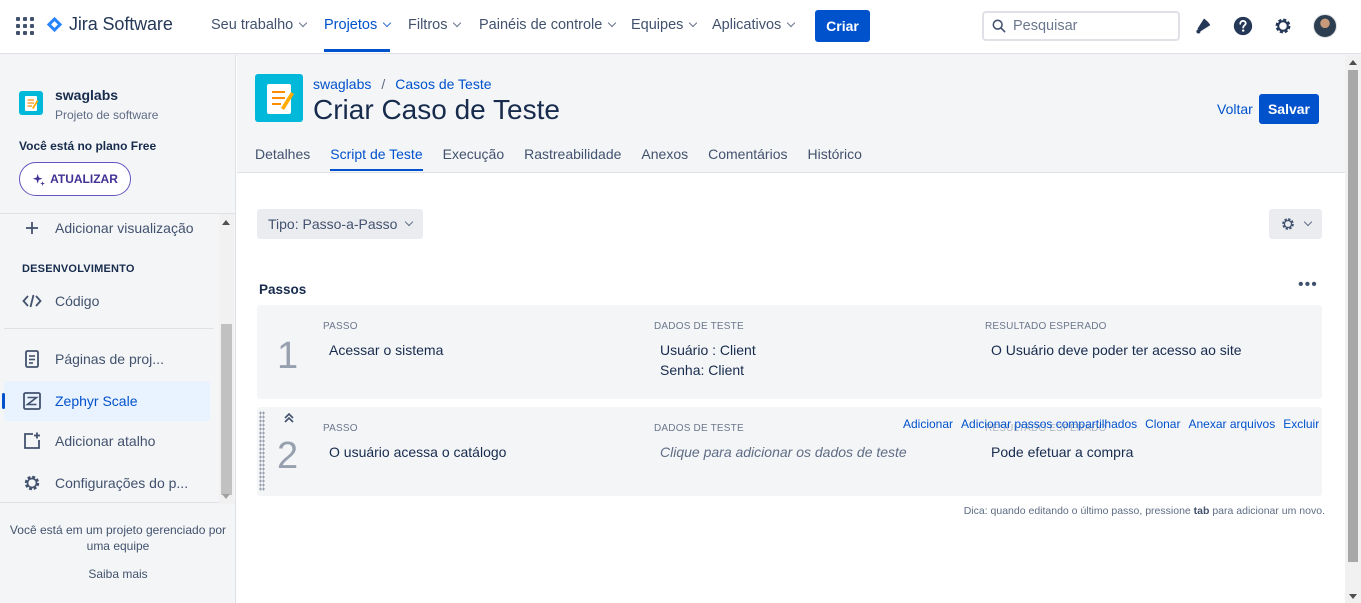 This screenshot has height=603, width=1361. I want to click on nav-projetos: Projetos, so click(358, 34).